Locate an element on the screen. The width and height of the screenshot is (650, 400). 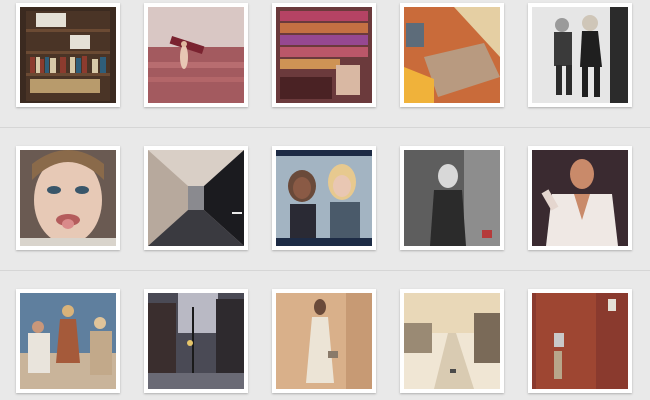
photo-tile-red-door is located at coordinates (580, 341).